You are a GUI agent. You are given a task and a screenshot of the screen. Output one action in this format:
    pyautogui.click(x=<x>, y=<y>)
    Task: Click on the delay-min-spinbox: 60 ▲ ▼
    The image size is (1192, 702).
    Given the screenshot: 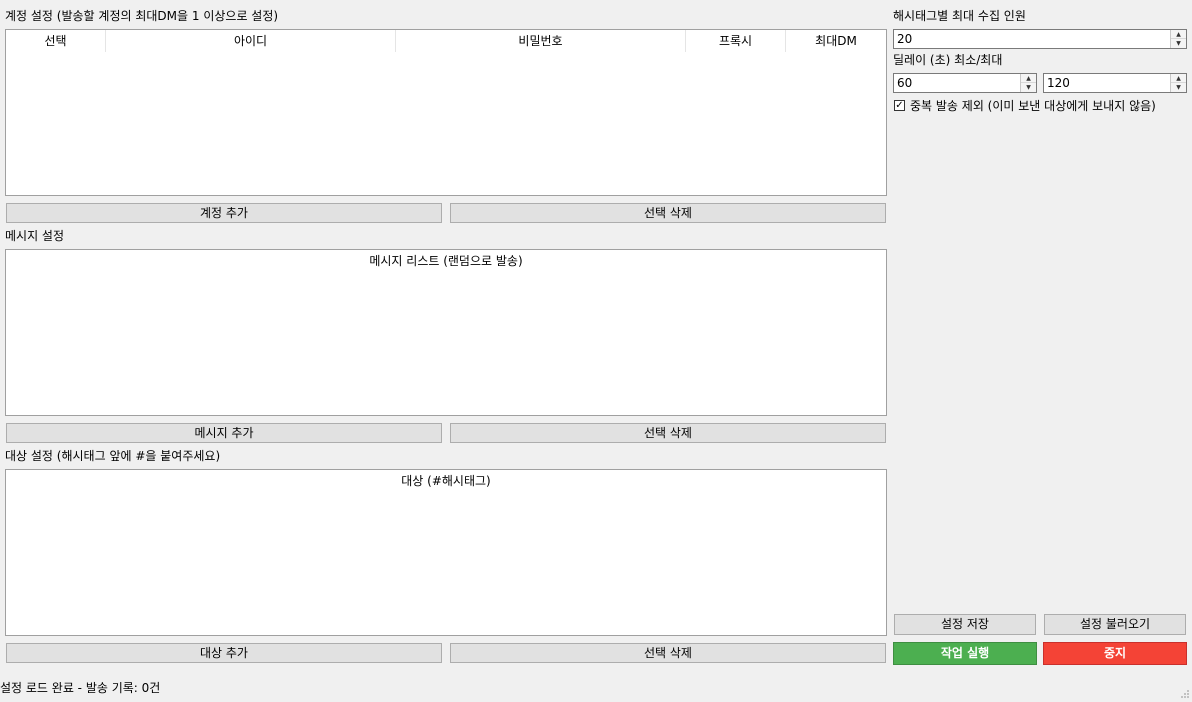 What is the action you would take?
    pyautogui.click(x=965, y=83)
    